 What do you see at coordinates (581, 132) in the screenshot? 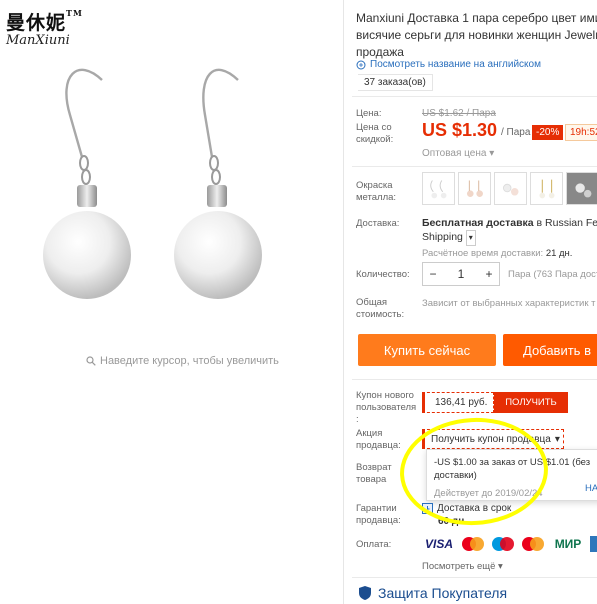
I see `sale-timer: 19h:52` at bounding box center [581, 132].